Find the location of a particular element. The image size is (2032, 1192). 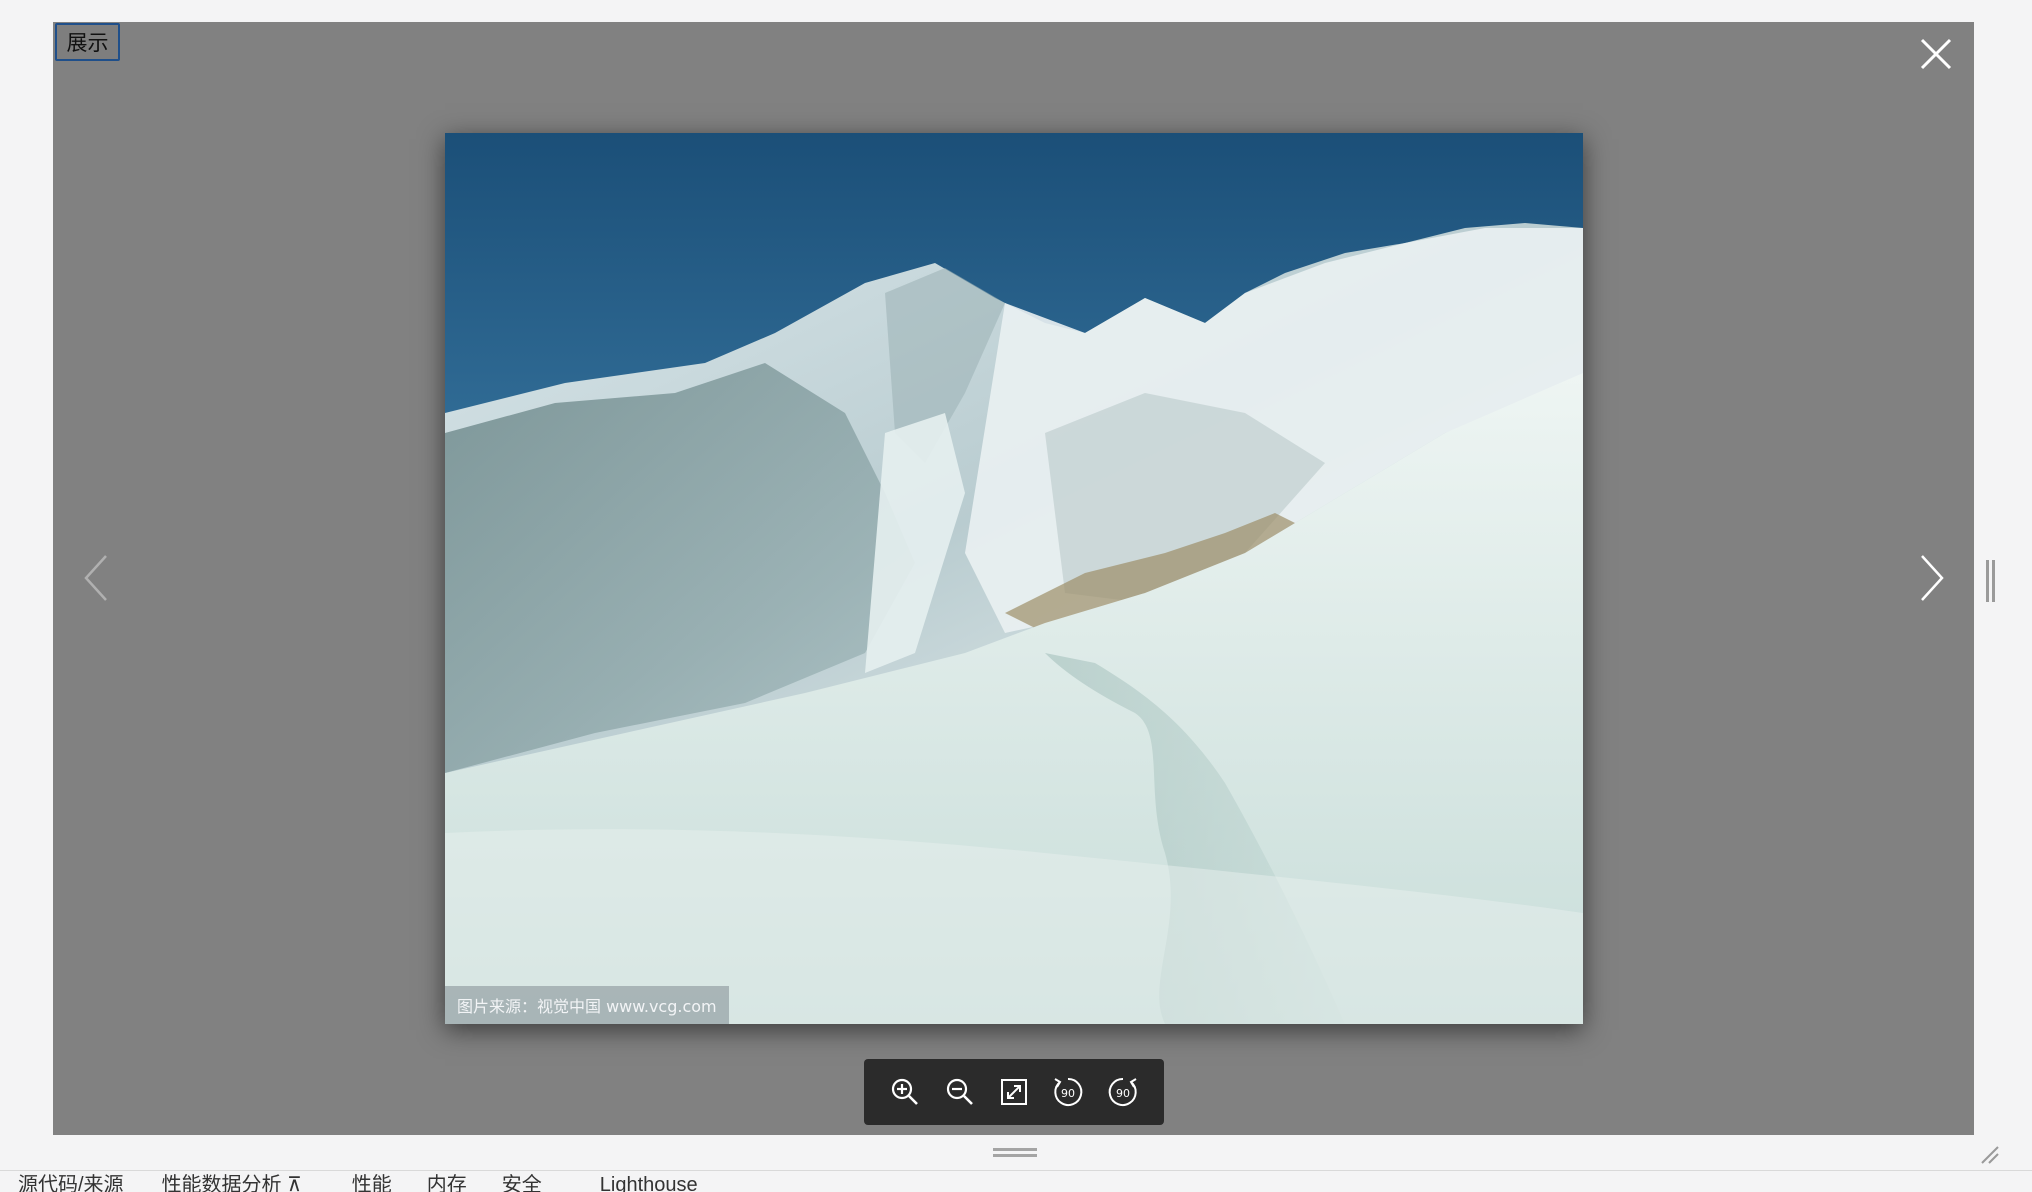

show-button: 展示 is located at coordinates (87, 42).